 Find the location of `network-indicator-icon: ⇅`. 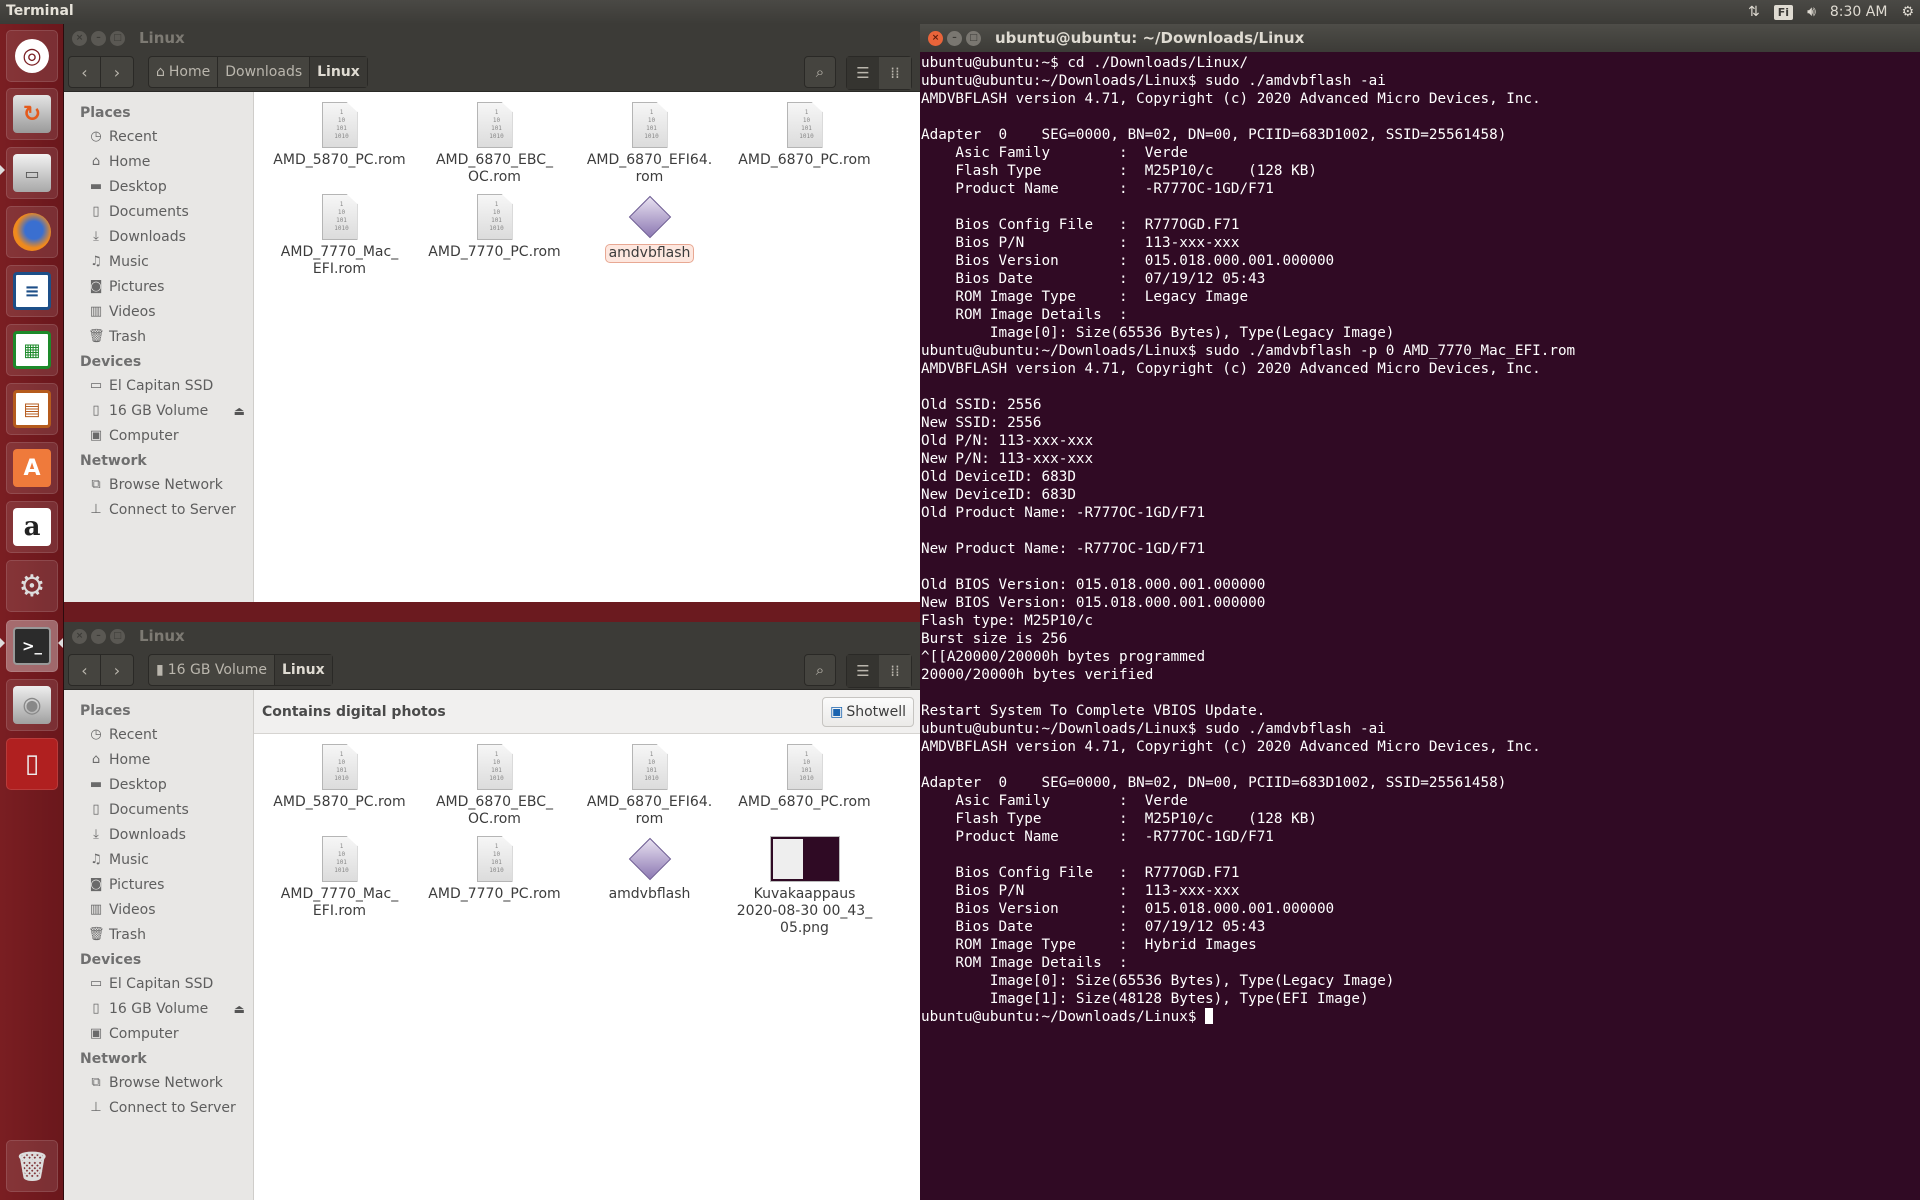

network-indicator-icon: ⇅ is located at coordinates (1754, 12).